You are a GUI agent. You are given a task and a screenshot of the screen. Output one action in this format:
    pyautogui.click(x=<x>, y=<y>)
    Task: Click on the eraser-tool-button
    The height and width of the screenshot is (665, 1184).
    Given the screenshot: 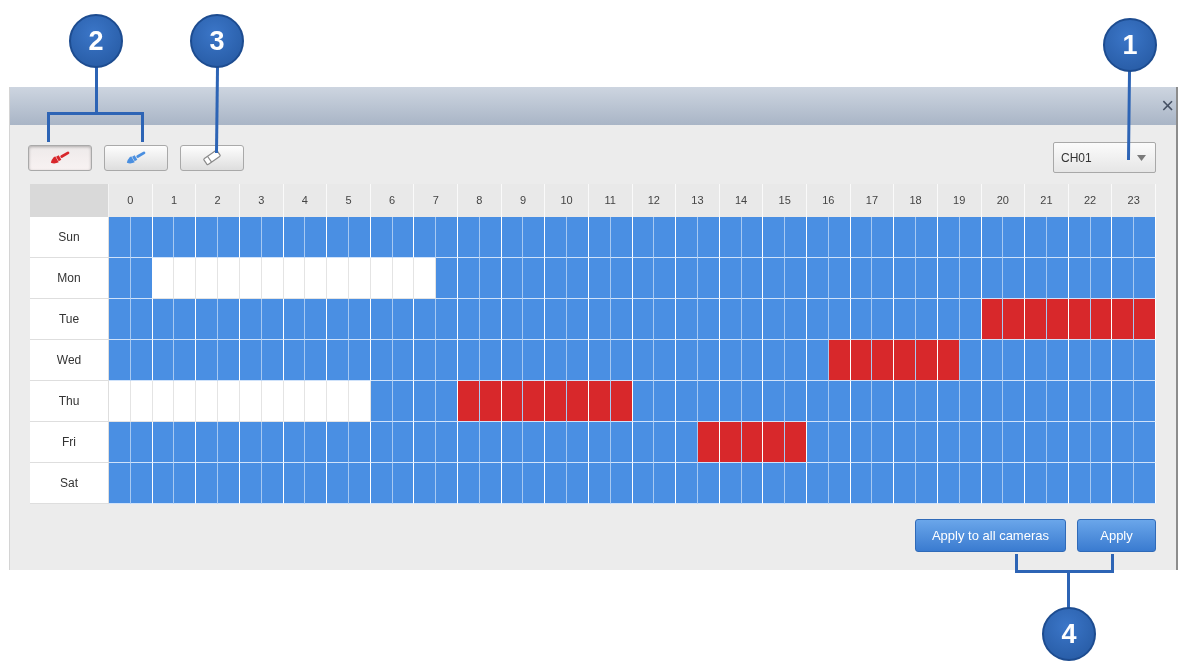 What is the action you would take?
    pyautogui.click(x=212, y=157)
    